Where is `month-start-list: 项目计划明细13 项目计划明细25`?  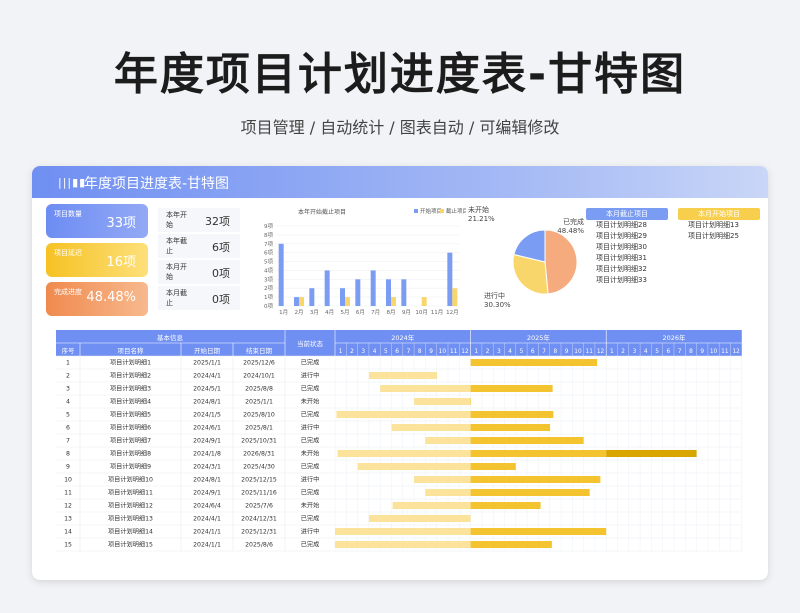
month-start-list: 项目计划明细13 项目计划明细25 is located at coordinates (719, 231).